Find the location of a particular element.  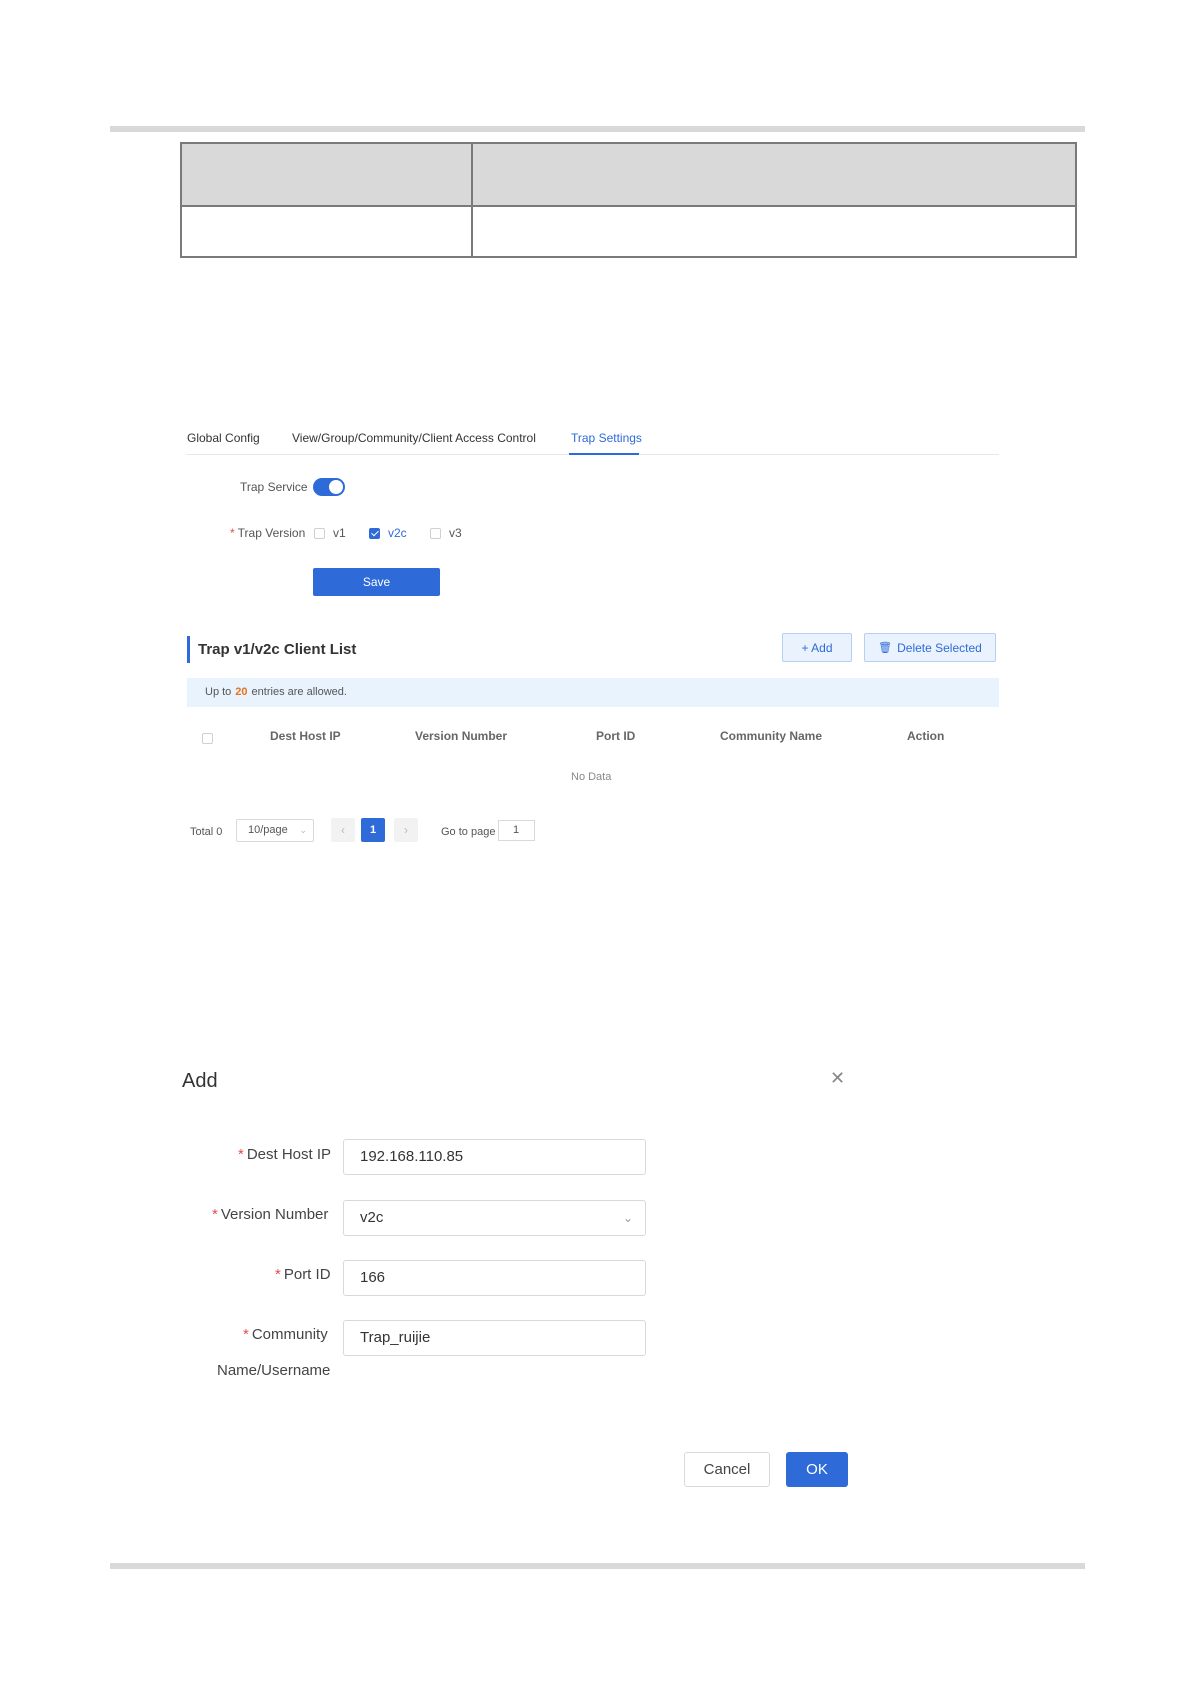

page-size-value: 10/page is located at coordinates (268, 830).